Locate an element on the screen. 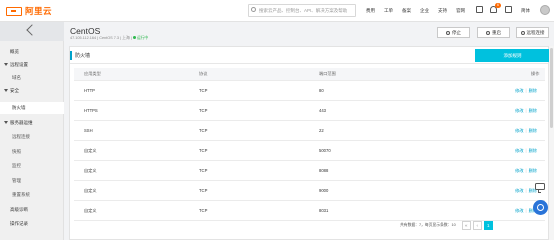 Image resolution: width=554 pixels, height=240 pixels. stop-button: 停止 is located at coordinates (453, 32).